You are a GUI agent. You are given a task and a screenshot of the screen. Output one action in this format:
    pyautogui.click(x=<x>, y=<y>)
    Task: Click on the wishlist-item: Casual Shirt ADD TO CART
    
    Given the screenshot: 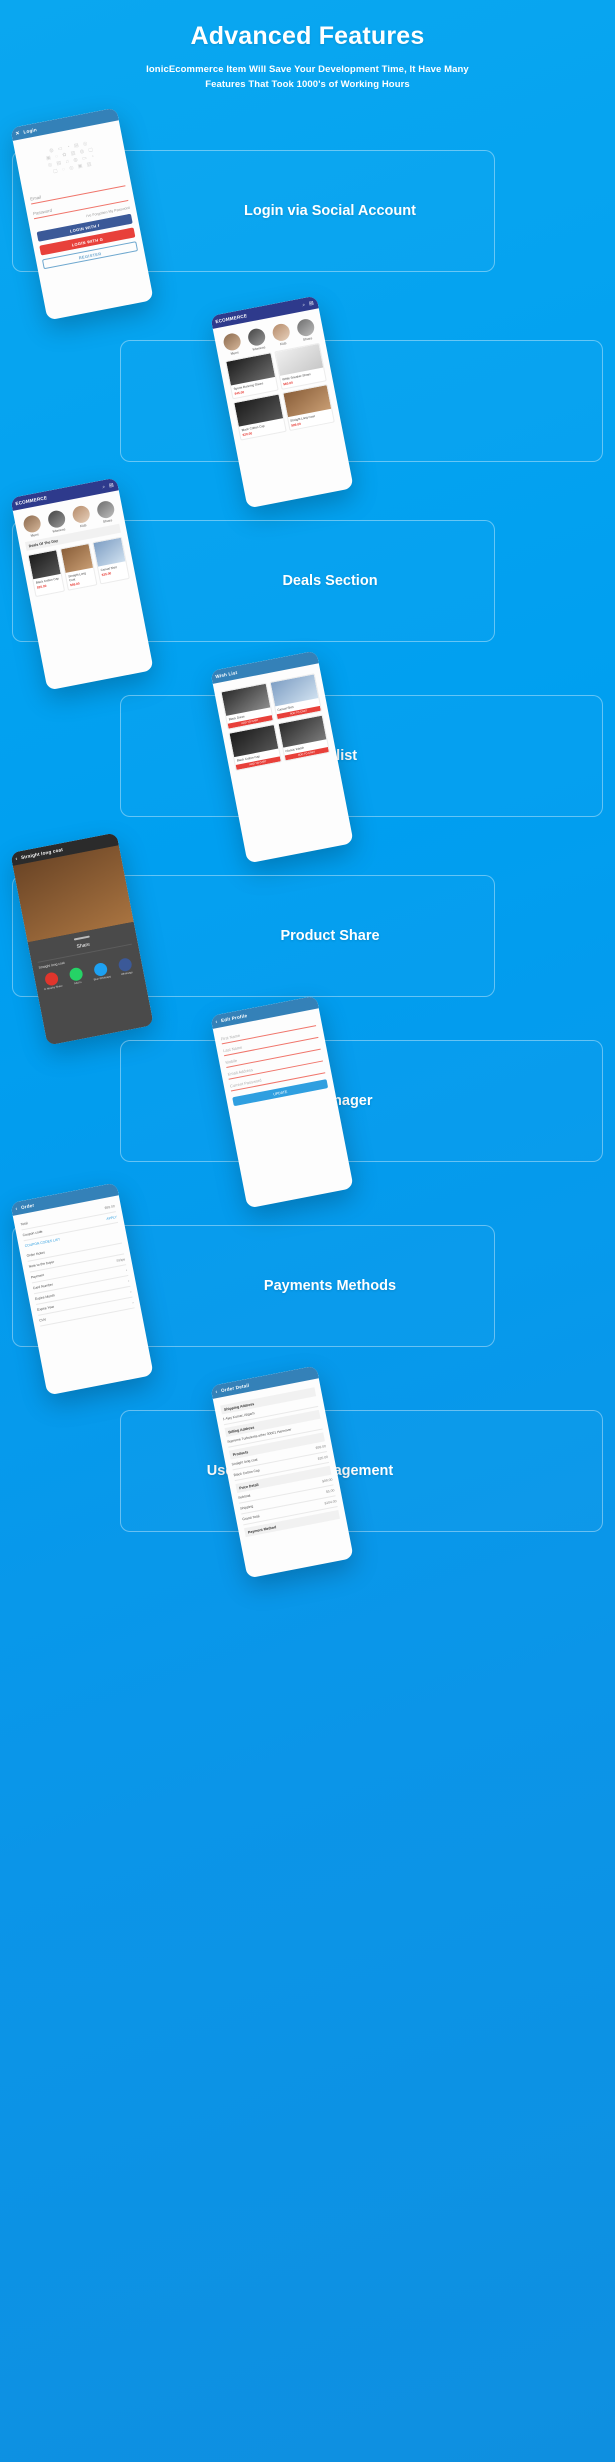 What is the action you would take?
    pyautogui.click(x=295, y=697)
    